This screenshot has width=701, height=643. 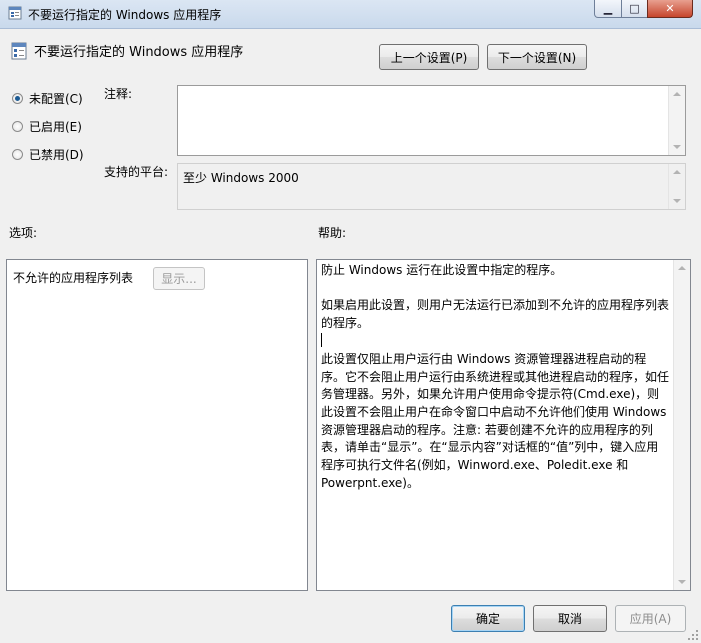 I want to click on window-title: 不要运行指定的 Windows 应用程序, so click(x=125, y=15).